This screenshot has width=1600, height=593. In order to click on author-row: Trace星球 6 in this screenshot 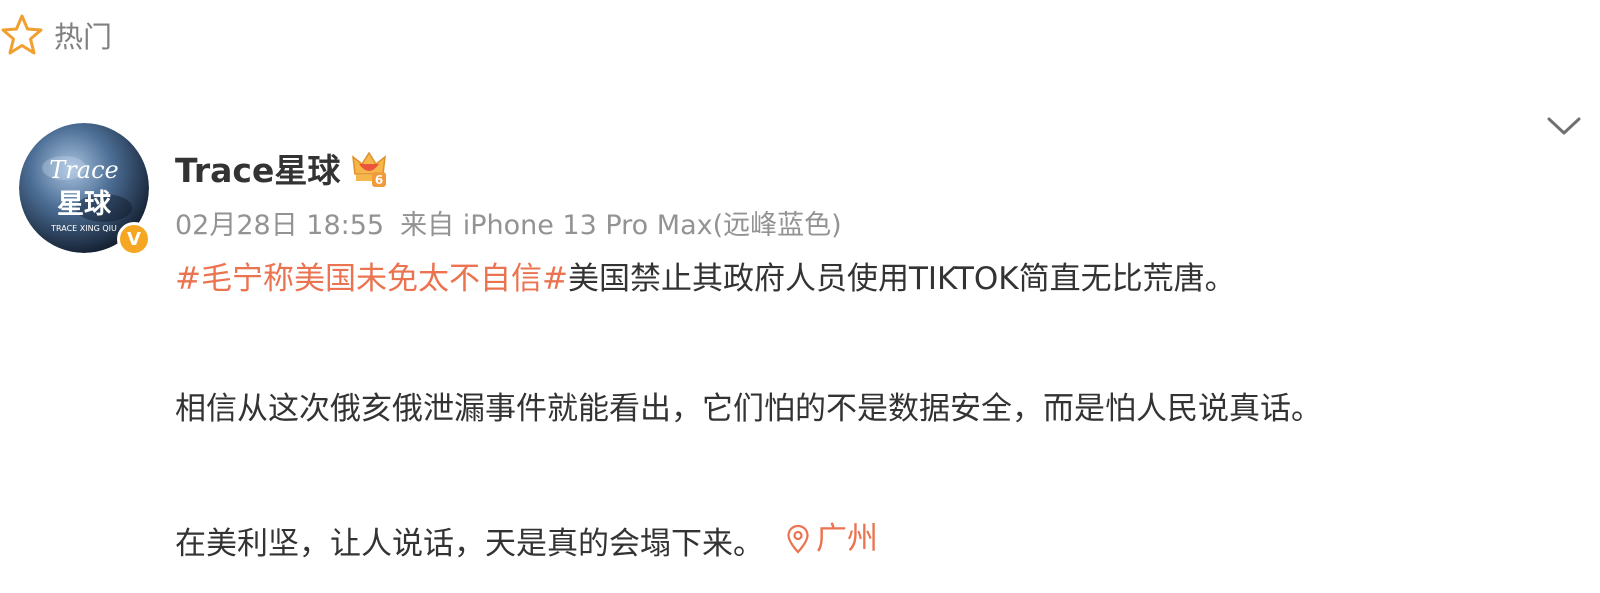, I will do `click(281, 168)`.